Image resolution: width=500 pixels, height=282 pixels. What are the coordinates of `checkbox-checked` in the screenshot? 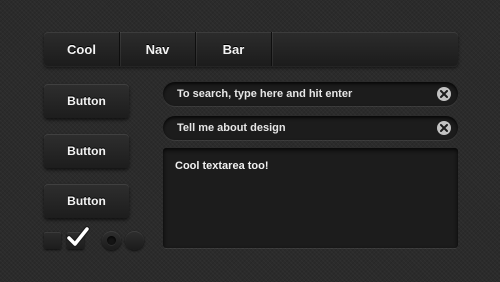 It's located at (78, 237).